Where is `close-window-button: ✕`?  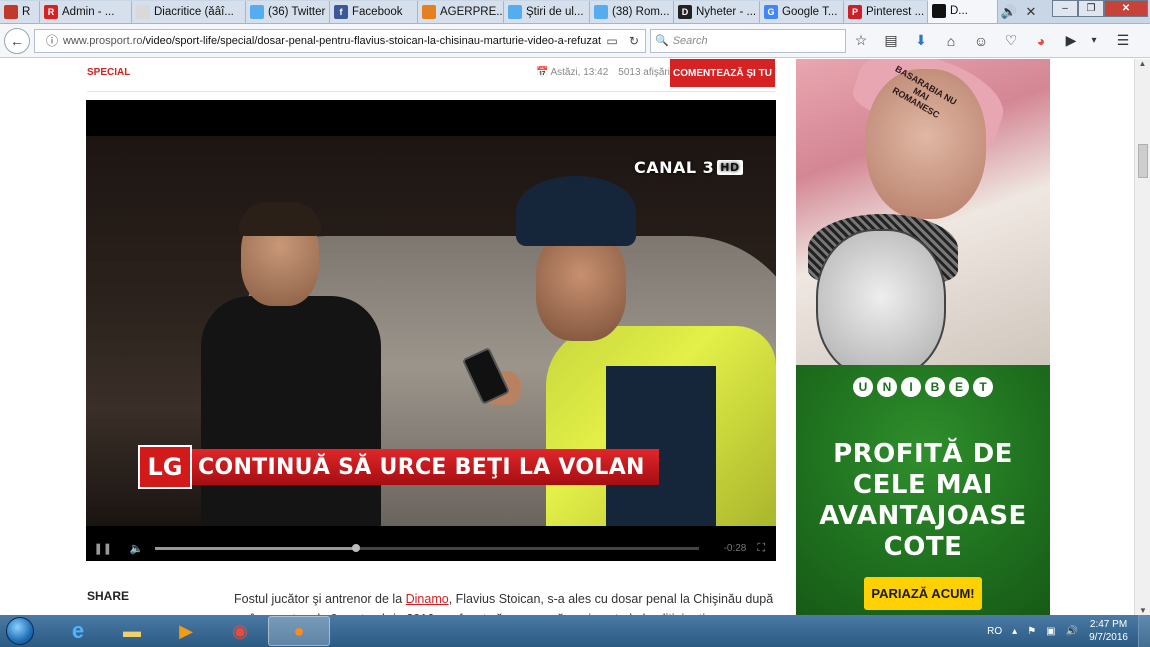
close-window-button: ✕ is located at coordinates (1126, 8).